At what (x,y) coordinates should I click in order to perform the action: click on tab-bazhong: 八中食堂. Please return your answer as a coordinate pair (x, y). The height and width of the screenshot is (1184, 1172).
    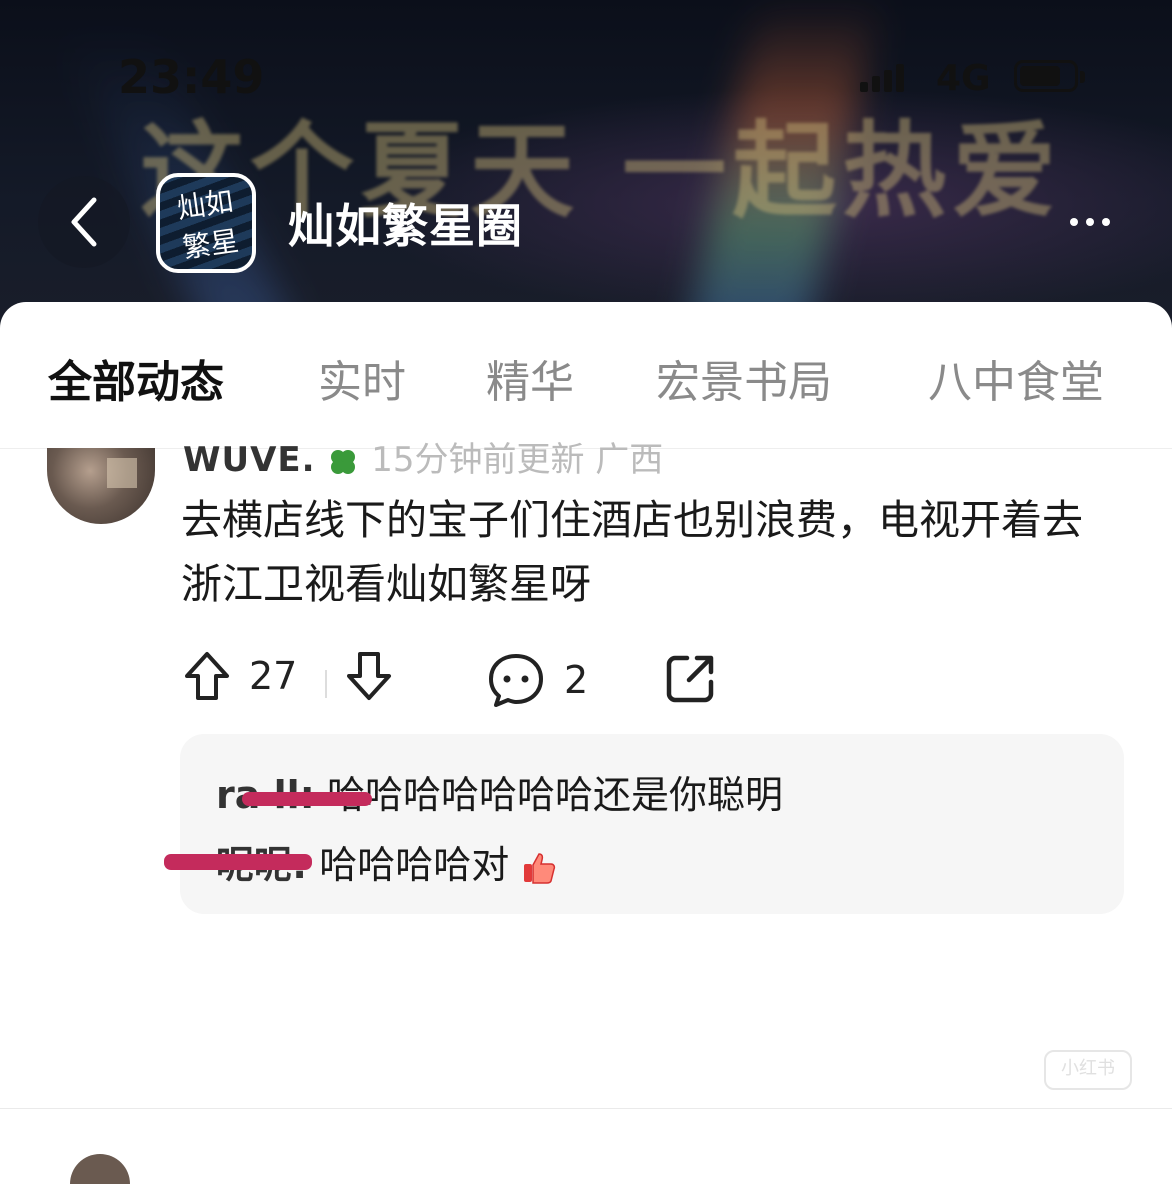
    Looking at the image, I should click on (1016, 378).